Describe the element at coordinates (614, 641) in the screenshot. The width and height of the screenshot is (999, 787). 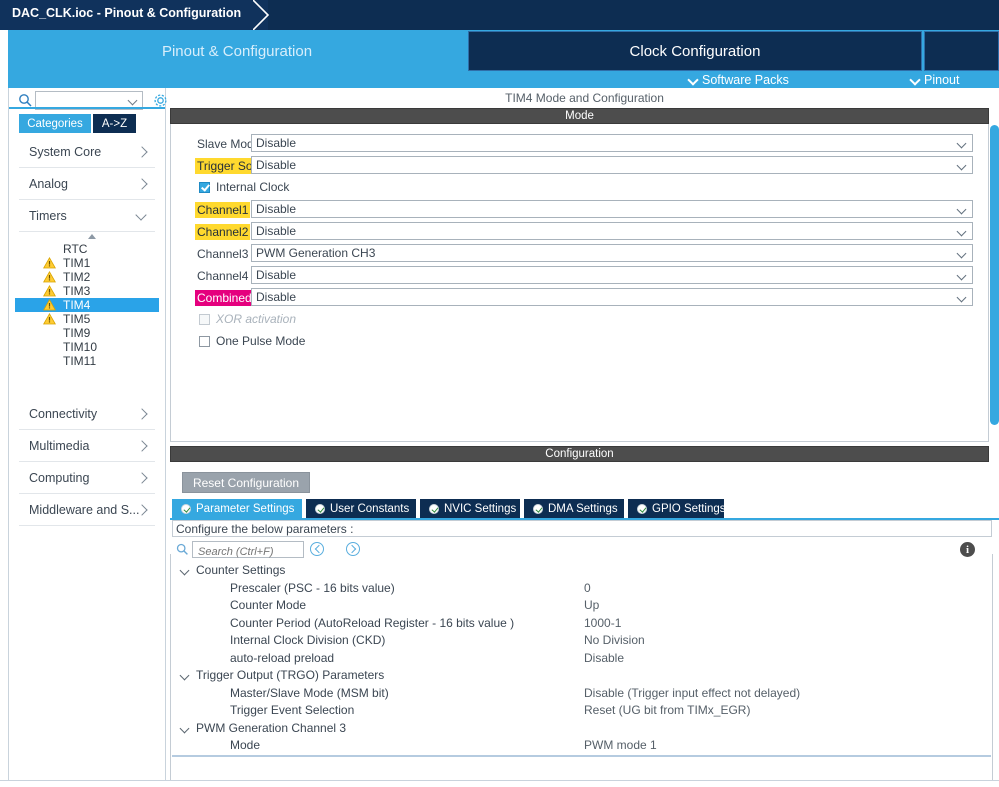
I see `parameter-value: No Division` at that location.